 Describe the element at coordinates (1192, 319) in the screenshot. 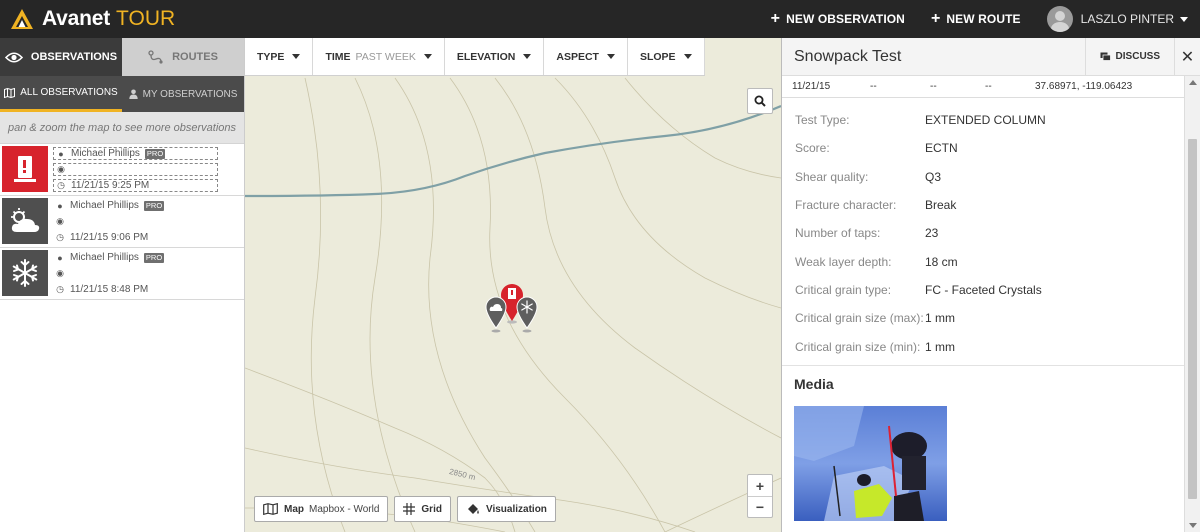

I see `scrollbar-thumb` at that location.